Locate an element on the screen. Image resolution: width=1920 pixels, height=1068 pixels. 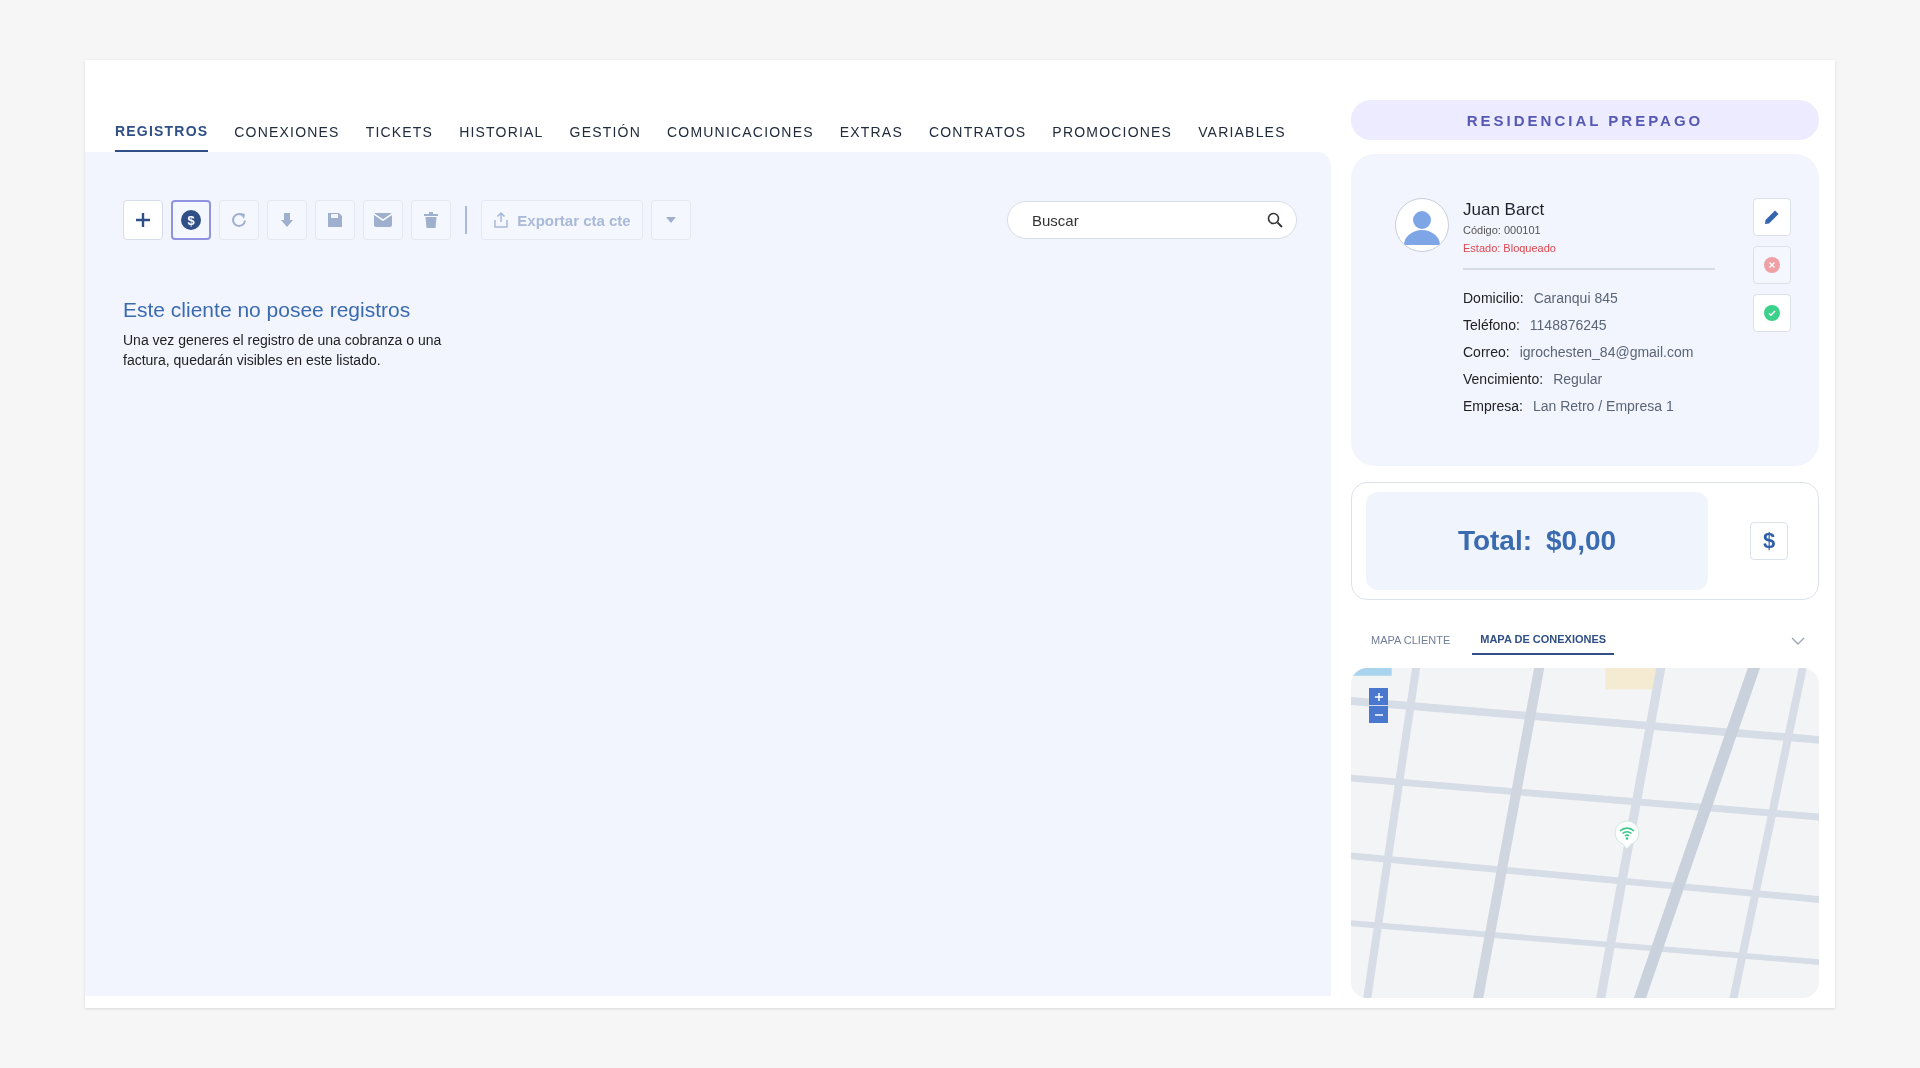
total-label: Total: is located at coordinates (1495, 541).